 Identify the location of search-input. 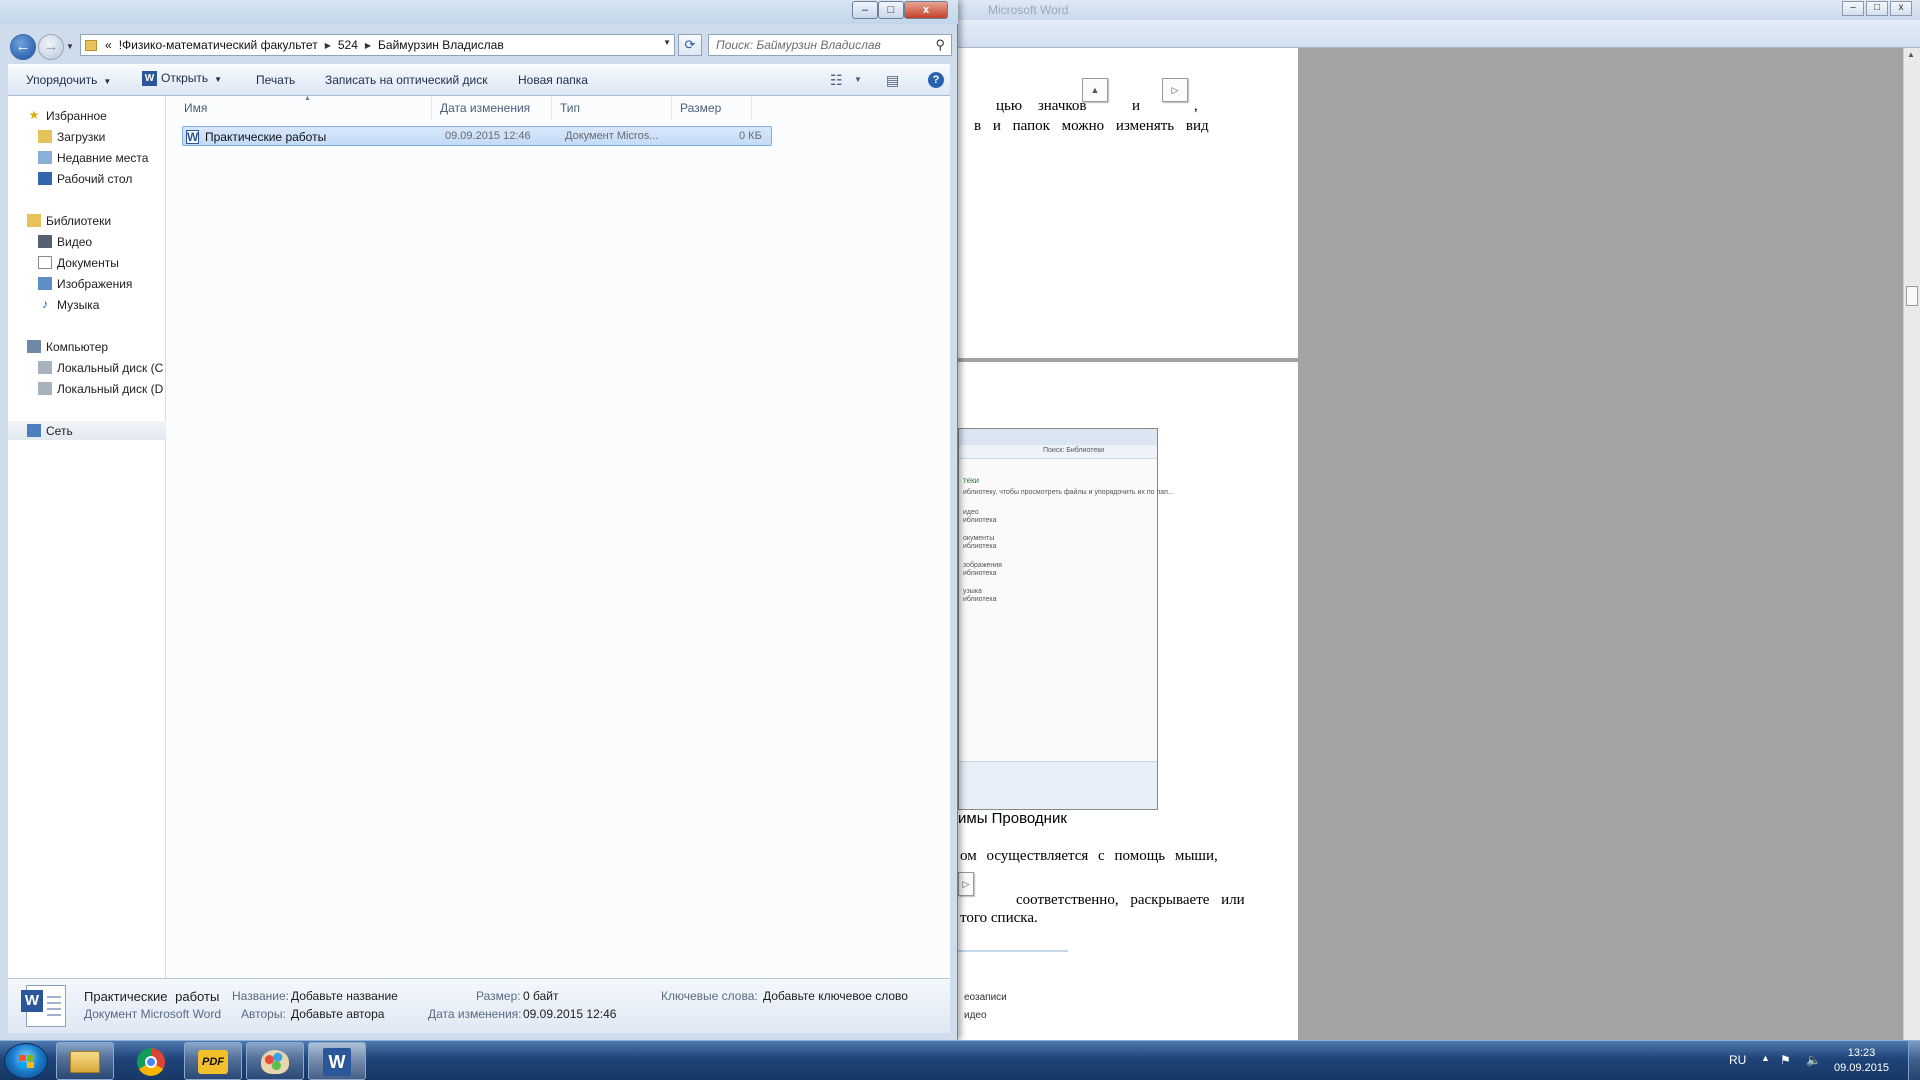
(814, 45).